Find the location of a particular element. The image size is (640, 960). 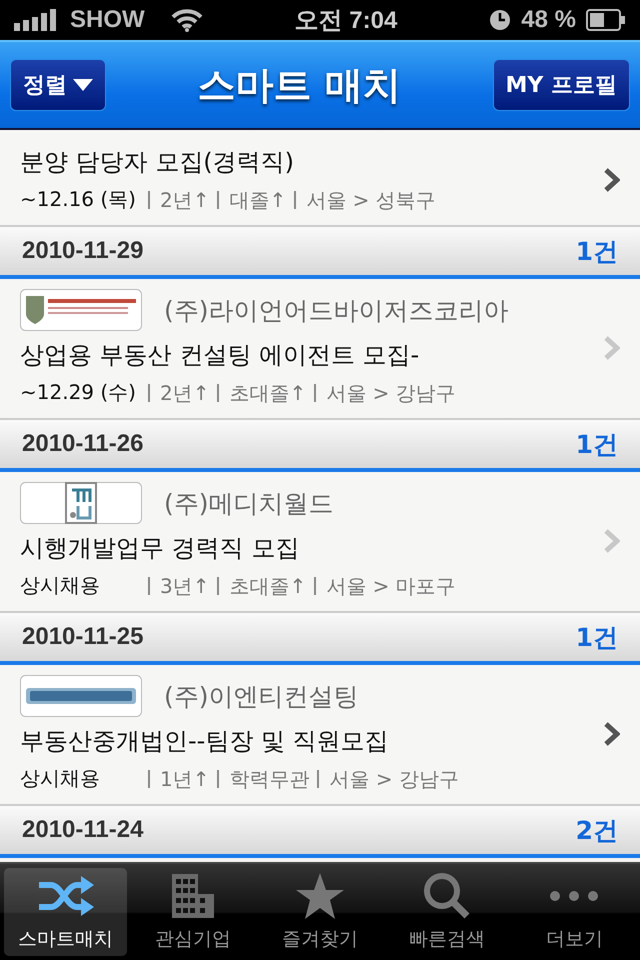

sort-button: 정렬 is located at coordinates (58, 85).